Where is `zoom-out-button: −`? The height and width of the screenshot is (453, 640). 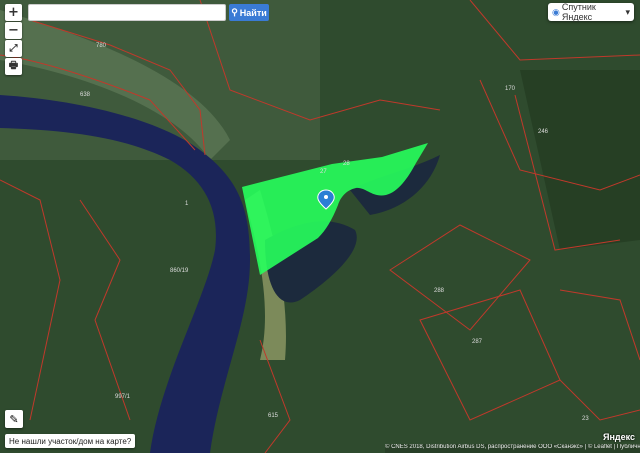
zoom-out-button: − is located at coordinates (13, 30).